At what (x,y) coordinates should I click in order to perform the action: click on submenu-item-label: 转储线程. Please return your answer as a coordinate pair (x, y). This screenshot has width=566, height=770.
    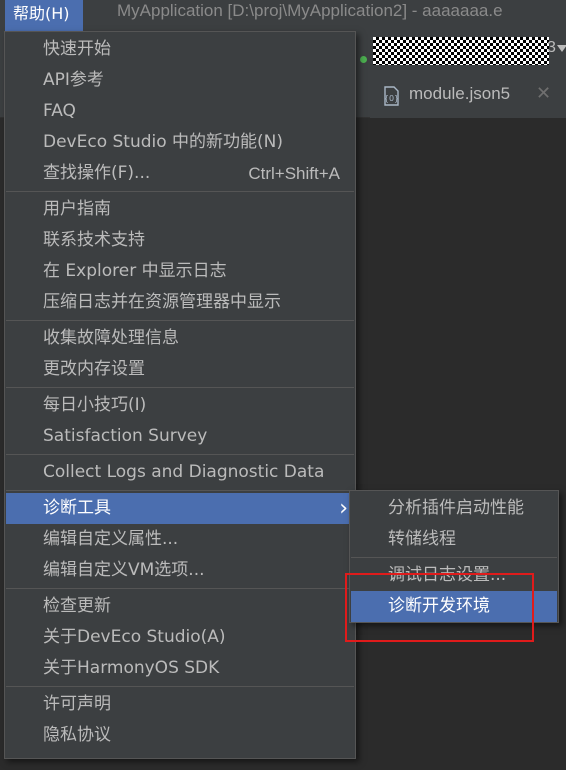
    Looking at the image, I should click on (422, 539).